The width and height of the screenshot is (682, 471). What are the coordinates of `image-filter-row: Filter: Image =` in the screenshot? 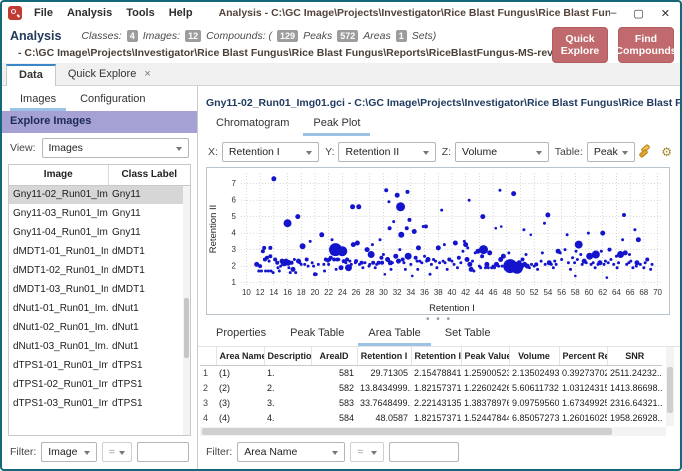 It's located at (99, 452).